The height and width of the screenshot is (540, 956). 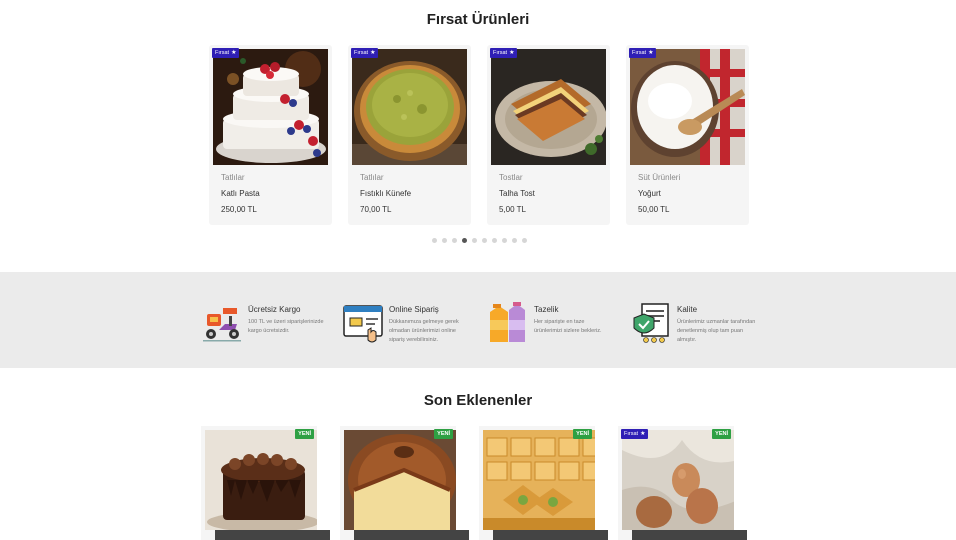 I want to click on quality-certificate-icon, so click(x=651, y=323).